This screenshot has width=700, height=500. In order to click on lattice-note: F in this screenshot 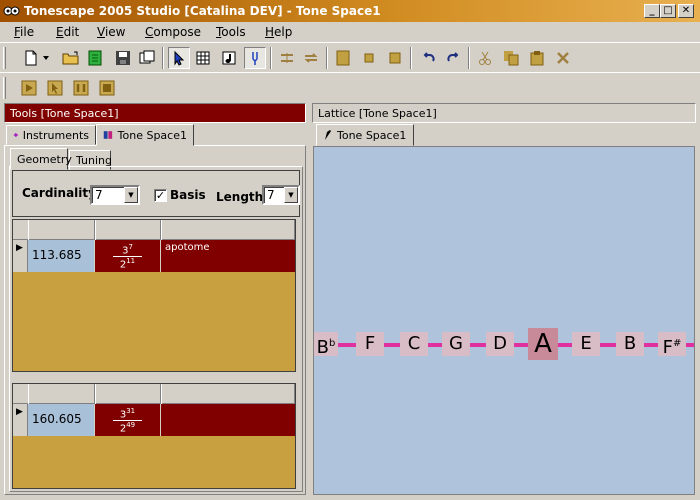, I will do `click(370, 344)`.